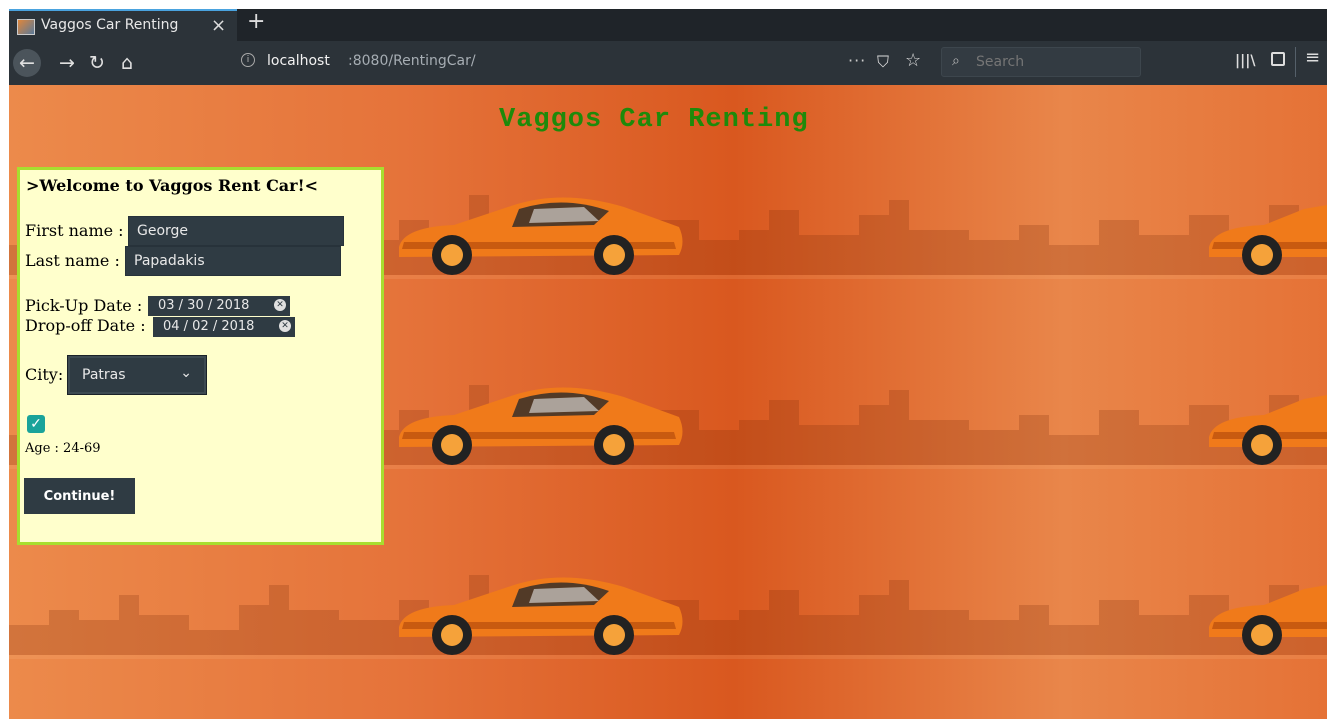  What do you see at coordinates (26, 27) in the screenshot?
I see `favicon-icon` at bounding box center [26, 27].